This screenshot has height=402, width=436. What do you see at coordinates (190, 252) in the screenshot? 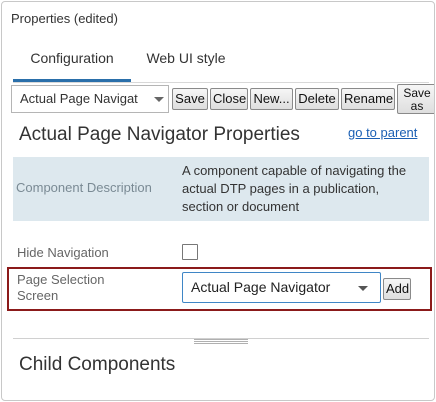
I see `hide-navigation-checkbox` at bounding box center [190, 252].